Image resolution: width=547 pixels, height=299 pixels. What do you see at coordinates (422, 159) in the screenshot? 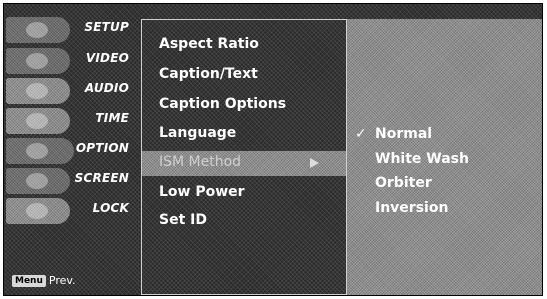
I see `option-white-wash: White Wash` at bounding box center [422, 159].